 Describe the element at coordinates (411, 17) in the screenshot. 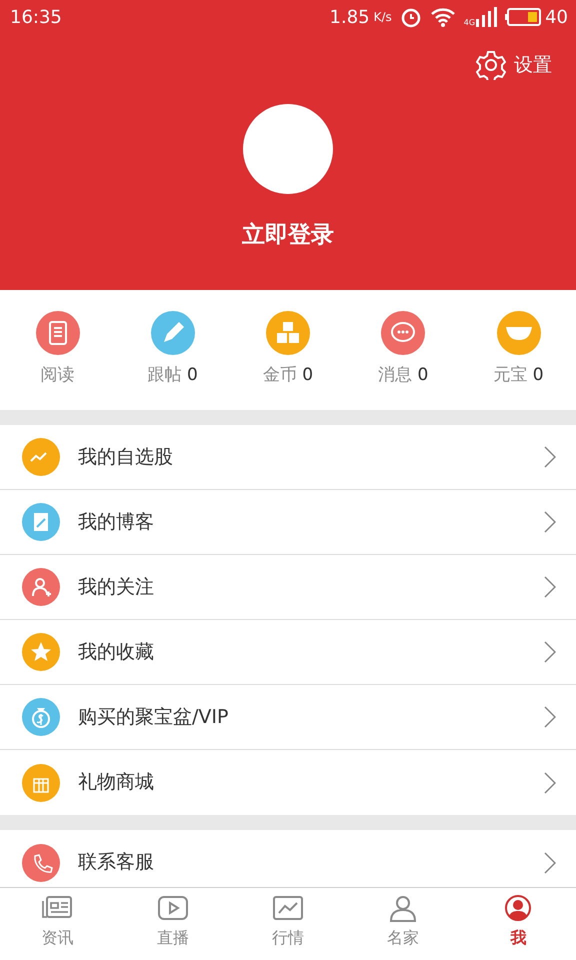

I see `alarm-icon` at that location.